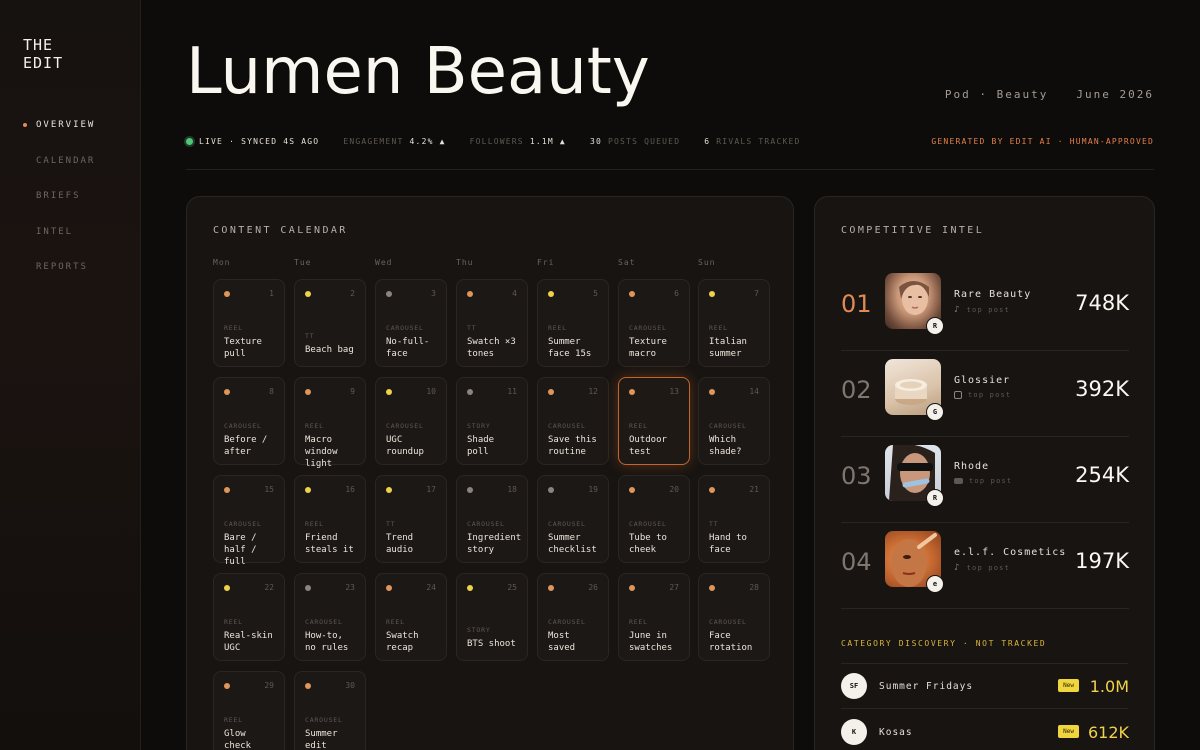  I want to click on brand-avatar: K, so click(854, 732).